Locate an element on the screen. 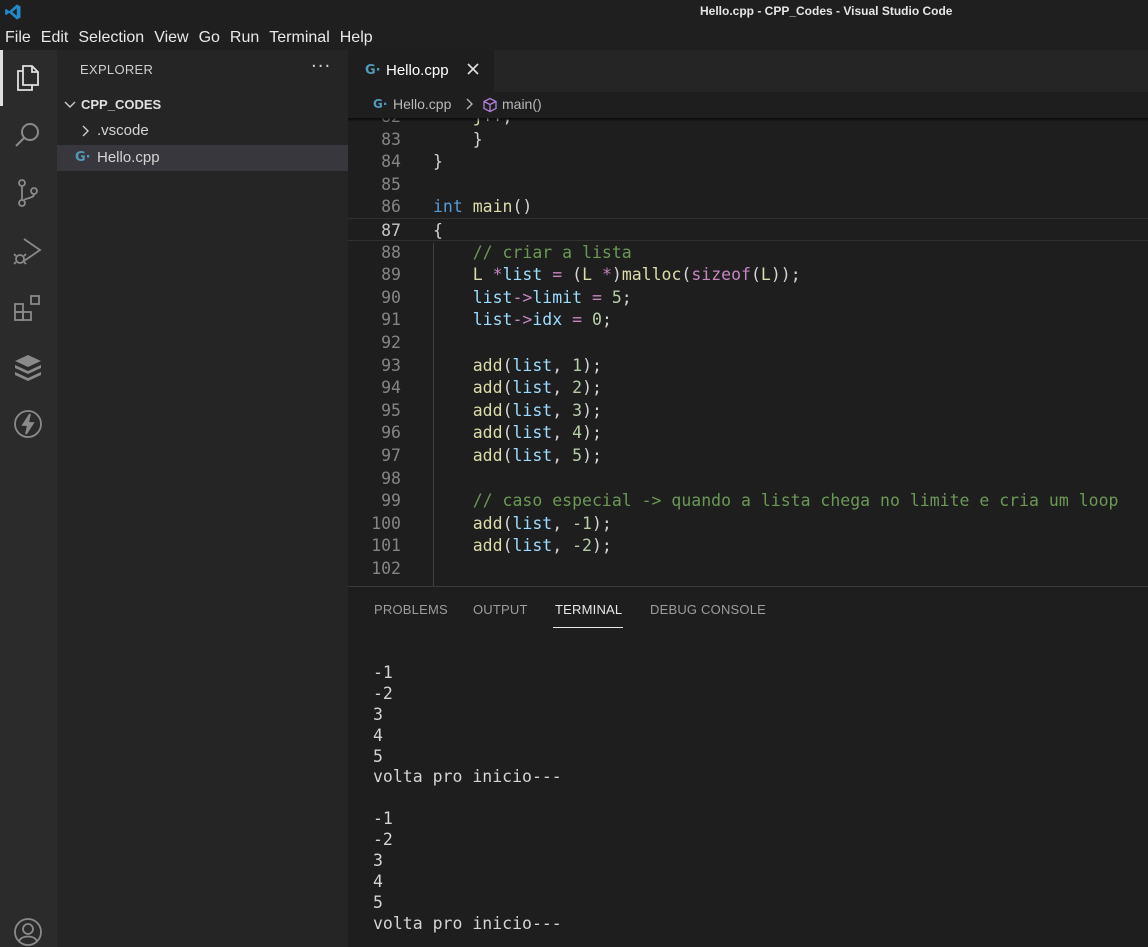 This screenshot has width=1148, height=947. code-line: 94 add(list, 2); is located at coordinates (748, 387).